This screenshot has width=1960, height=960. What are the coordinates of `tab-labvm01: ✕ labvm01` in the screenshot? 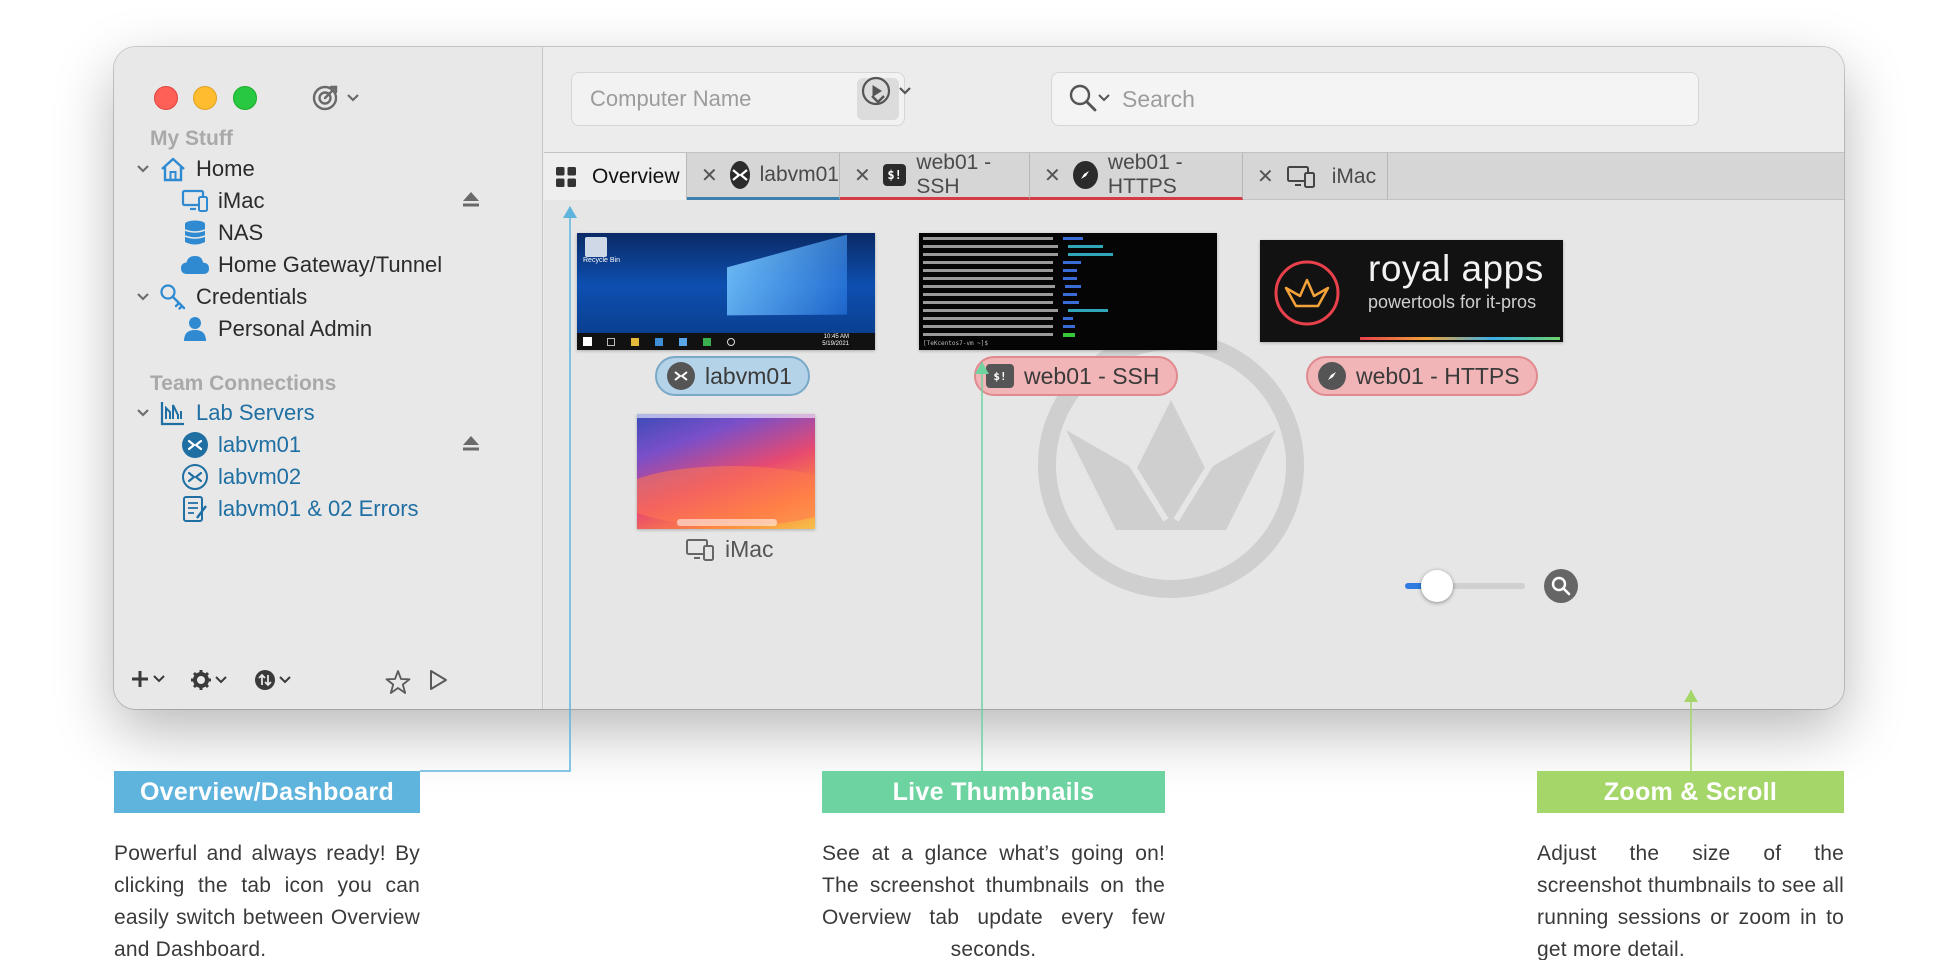 It's located at (763, 176).